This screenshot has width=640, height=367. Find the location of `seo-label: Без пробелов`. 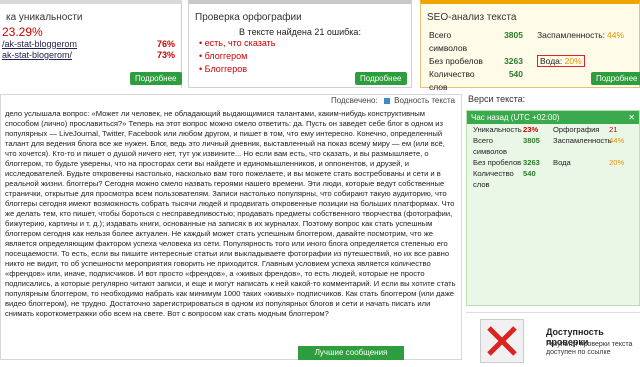

seo-label: Без пробелов is located at coordinates (456, 61).